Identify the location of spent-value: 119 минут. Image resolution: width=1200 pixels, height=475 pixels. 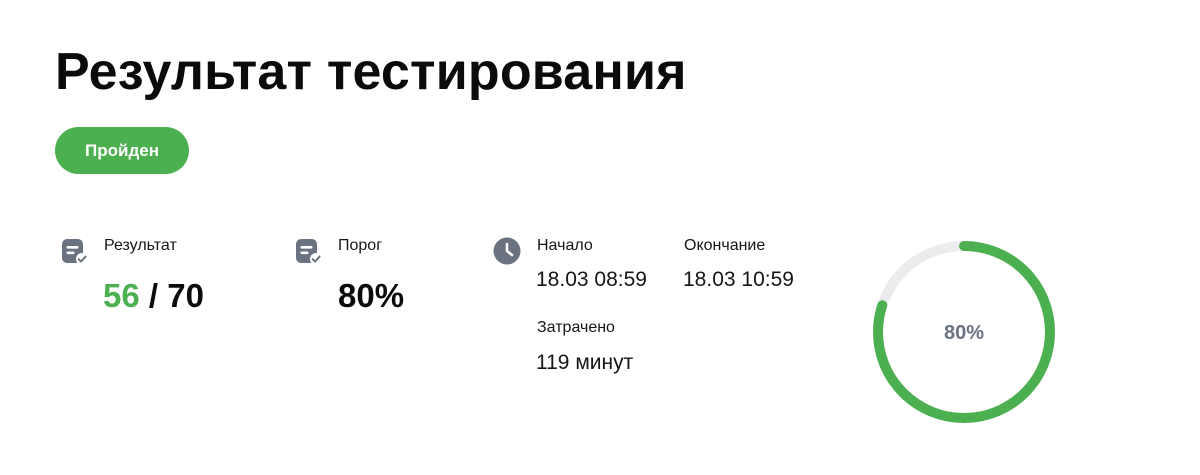
(585, 362).